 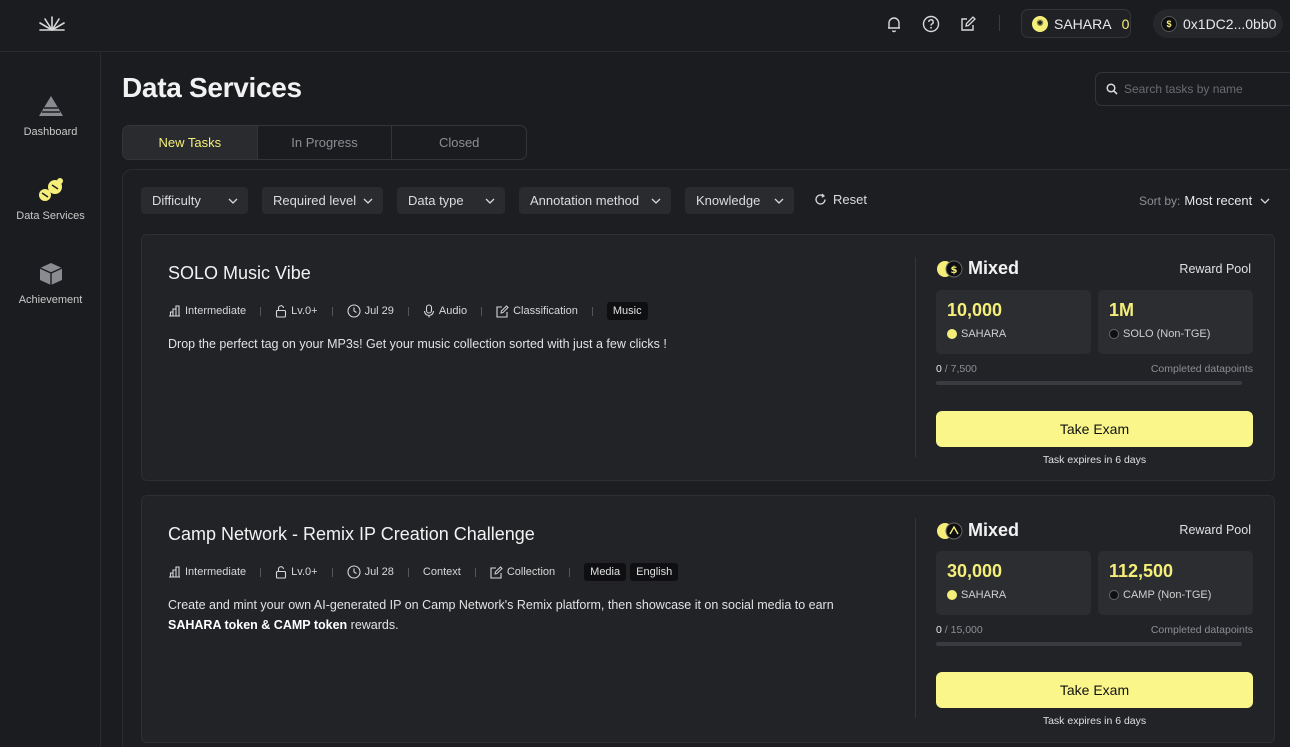 I want to click on sahara-label: SAHARA, so click(x=1083, y=23).